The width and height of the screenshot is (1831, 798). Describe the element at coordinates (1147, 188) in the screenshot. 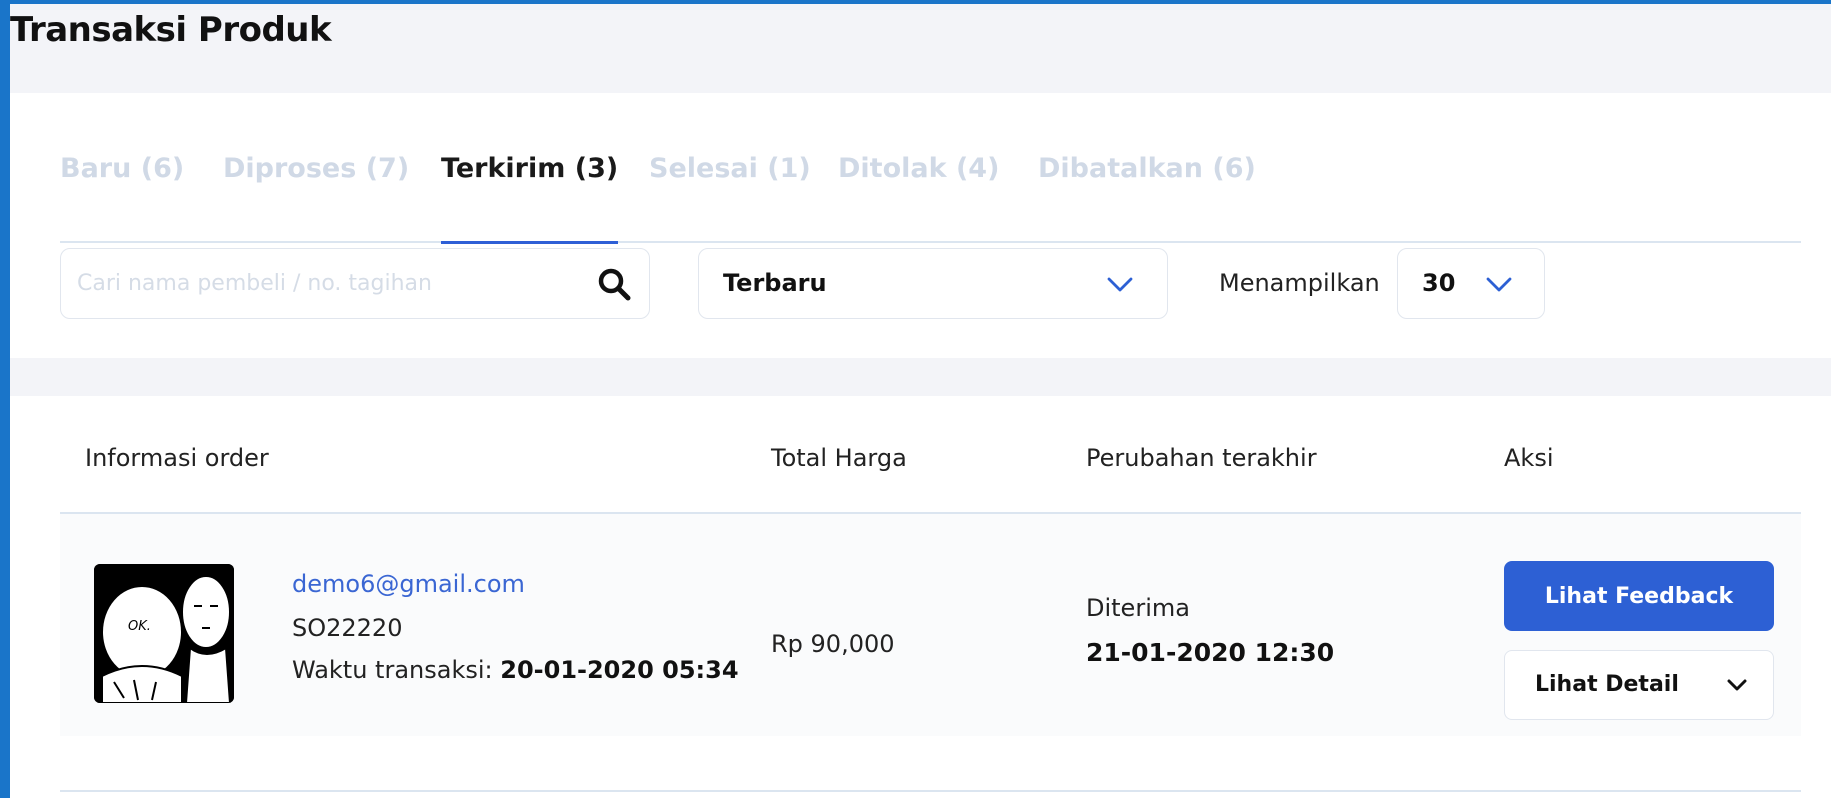

I see `tab-dibatalkan: Dibatalkan (6)` at that location.